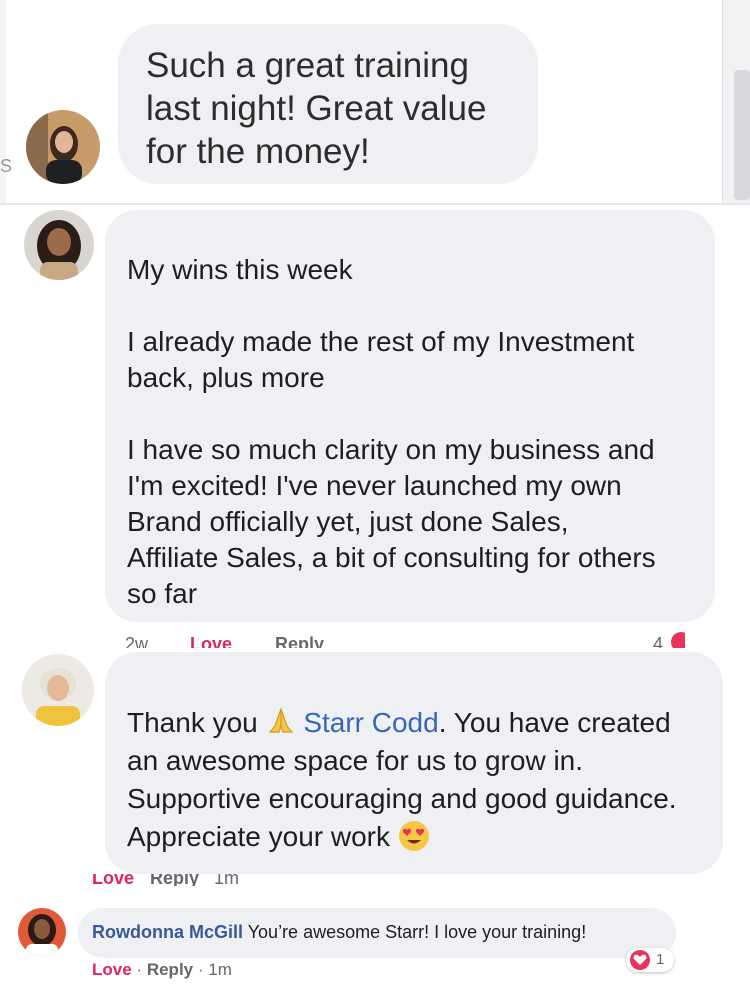 The image size is (750, 1000). Describe the element at coordinates (211, 641) in the screenshot. I see `comment-2-love-link: Love` at that location.